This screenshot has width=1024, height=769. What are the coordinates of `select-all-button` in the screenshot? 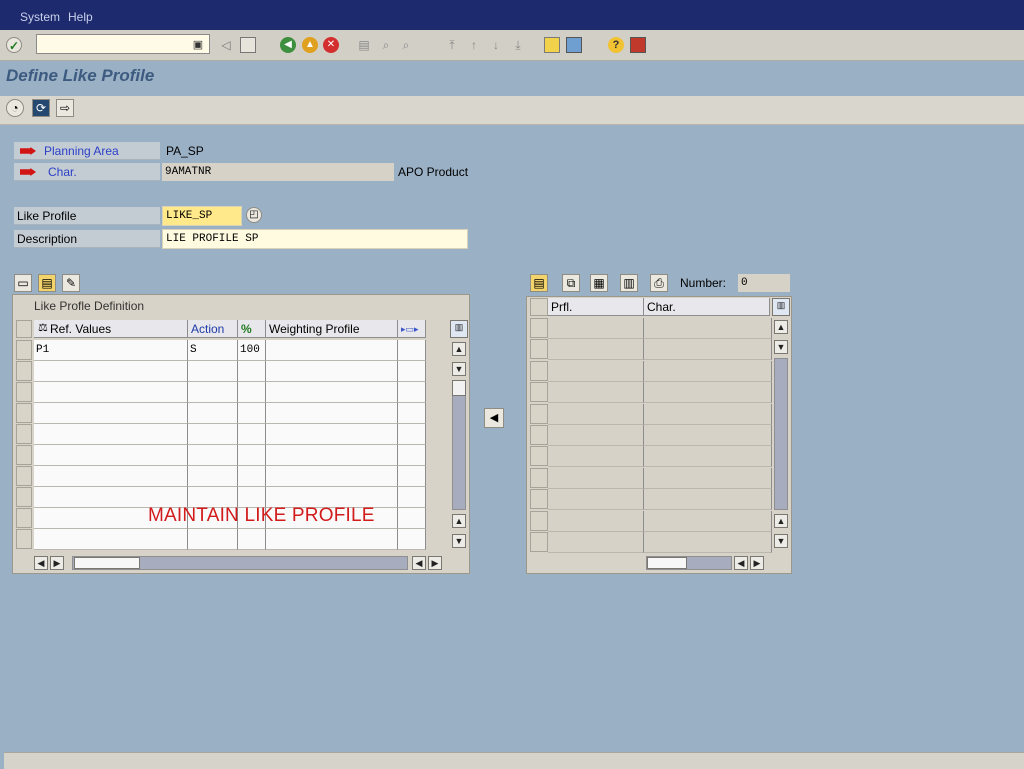 It's located at (539, 307).